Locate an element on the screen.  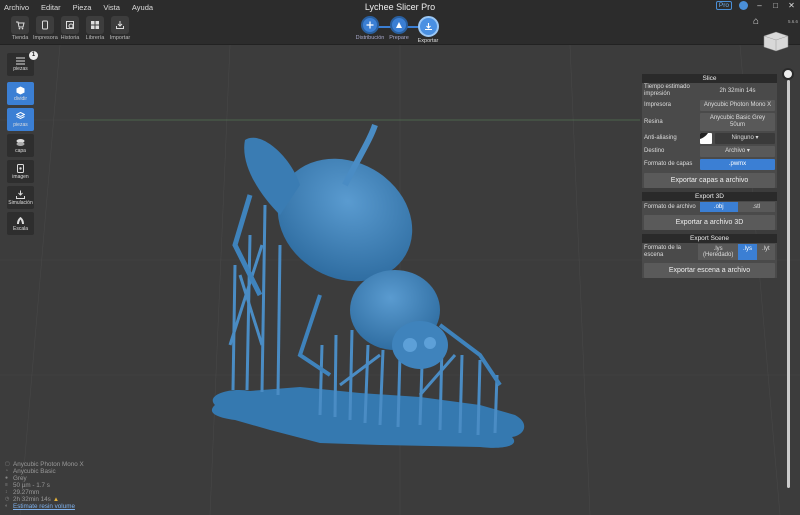
layer-slider-handle is located at coordinates (788, 74).